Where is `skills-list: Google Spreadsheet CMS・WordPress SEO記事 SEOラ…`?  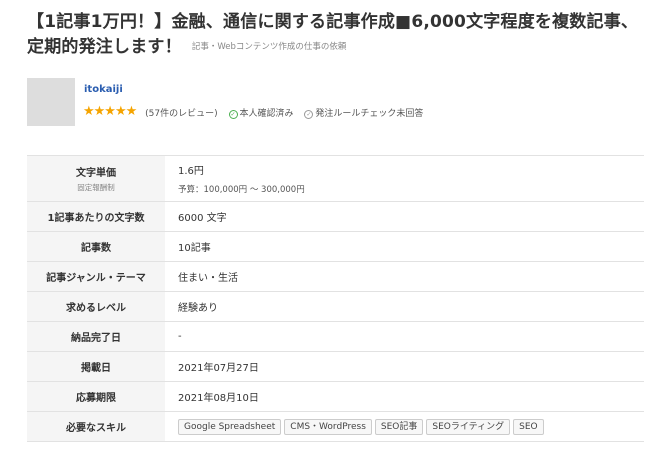
skills-list: Google Spreadsheet CMS・WordPress SEO記事 SEOラ… is located at coordinates (404, 427).